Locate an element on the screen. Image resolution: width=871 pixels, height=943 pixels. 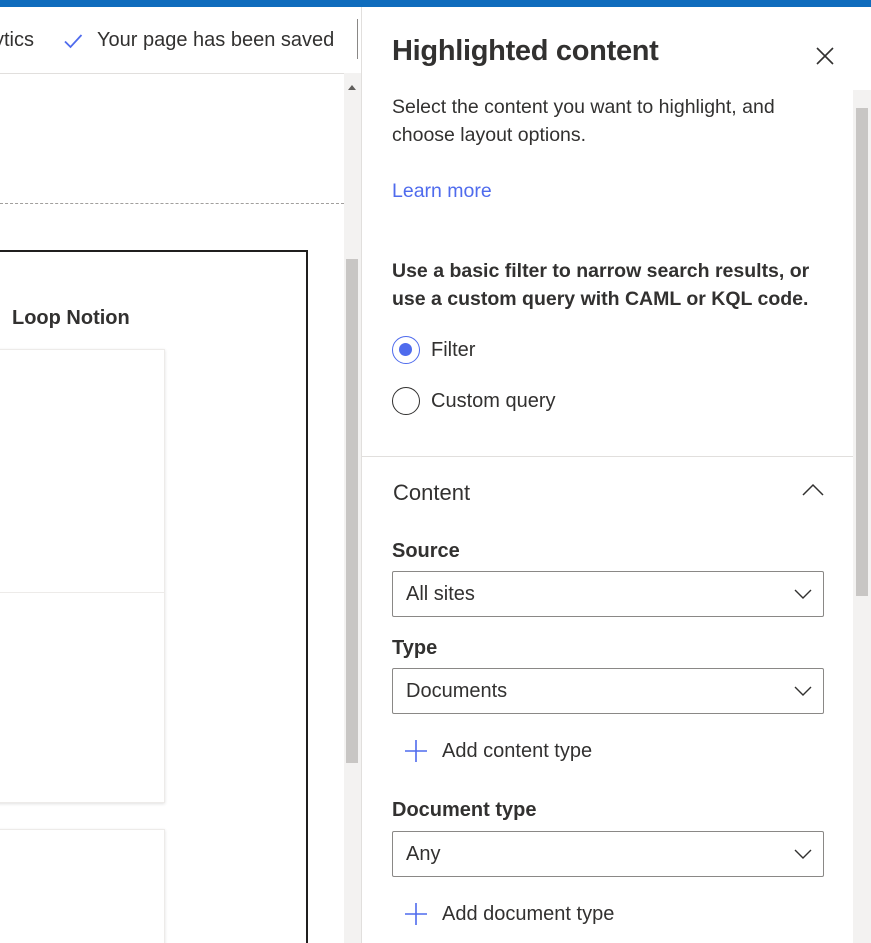
document-type-dropdown: Any is located at coordinates (608, 854).